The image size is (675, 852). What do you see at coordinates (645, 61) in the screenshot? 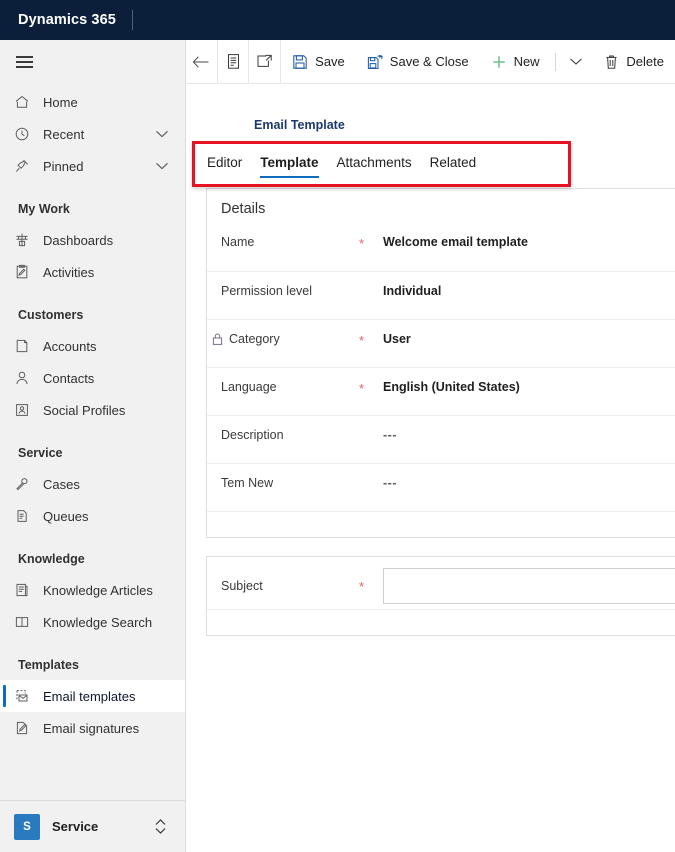
I see `delete-label: Delete` at bounding box center [645, 61].